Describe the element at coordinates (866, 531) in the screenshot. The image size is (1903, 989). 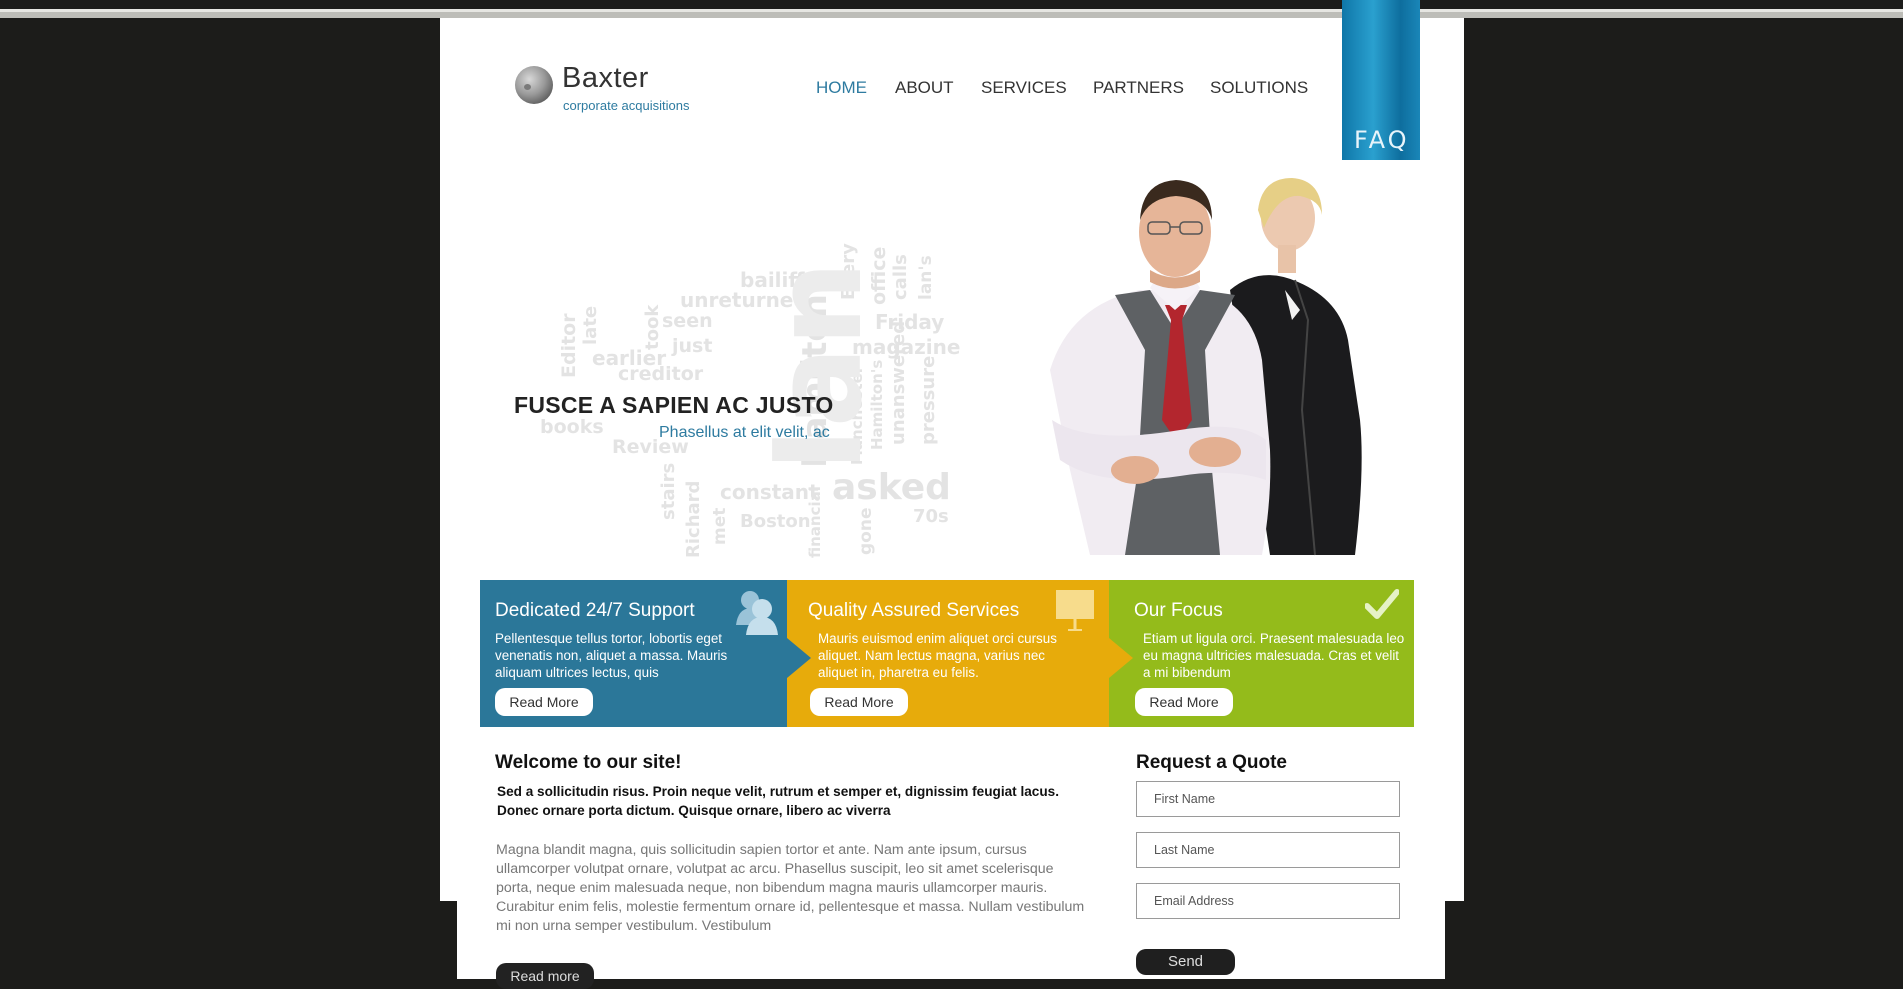
I see `word-cloud-word: gone` at that location.